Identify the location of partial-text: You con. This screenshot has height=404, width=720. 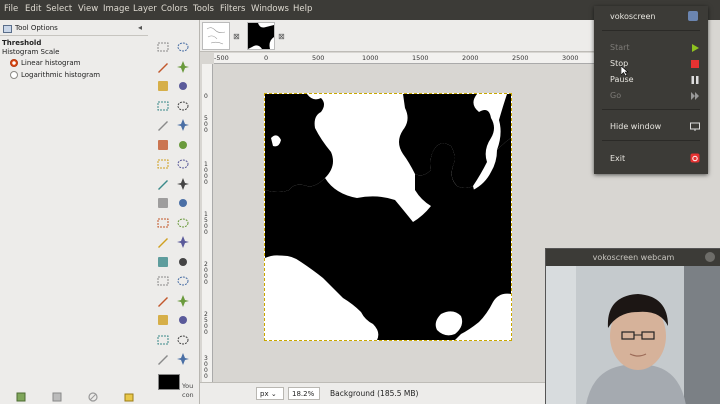
(188, 390).